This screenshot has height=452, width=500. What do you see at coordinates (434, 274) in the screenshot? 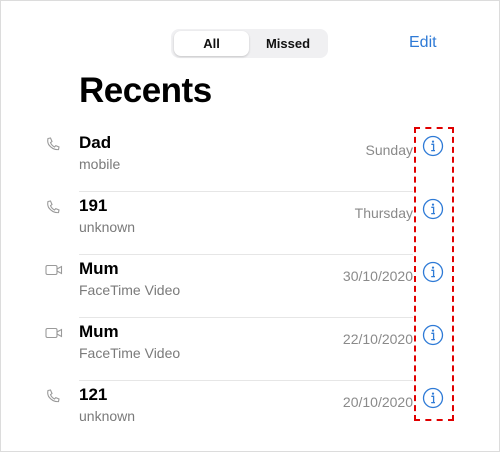
I see `info-buttons-highlight-box` at bounding box center [434, 274].